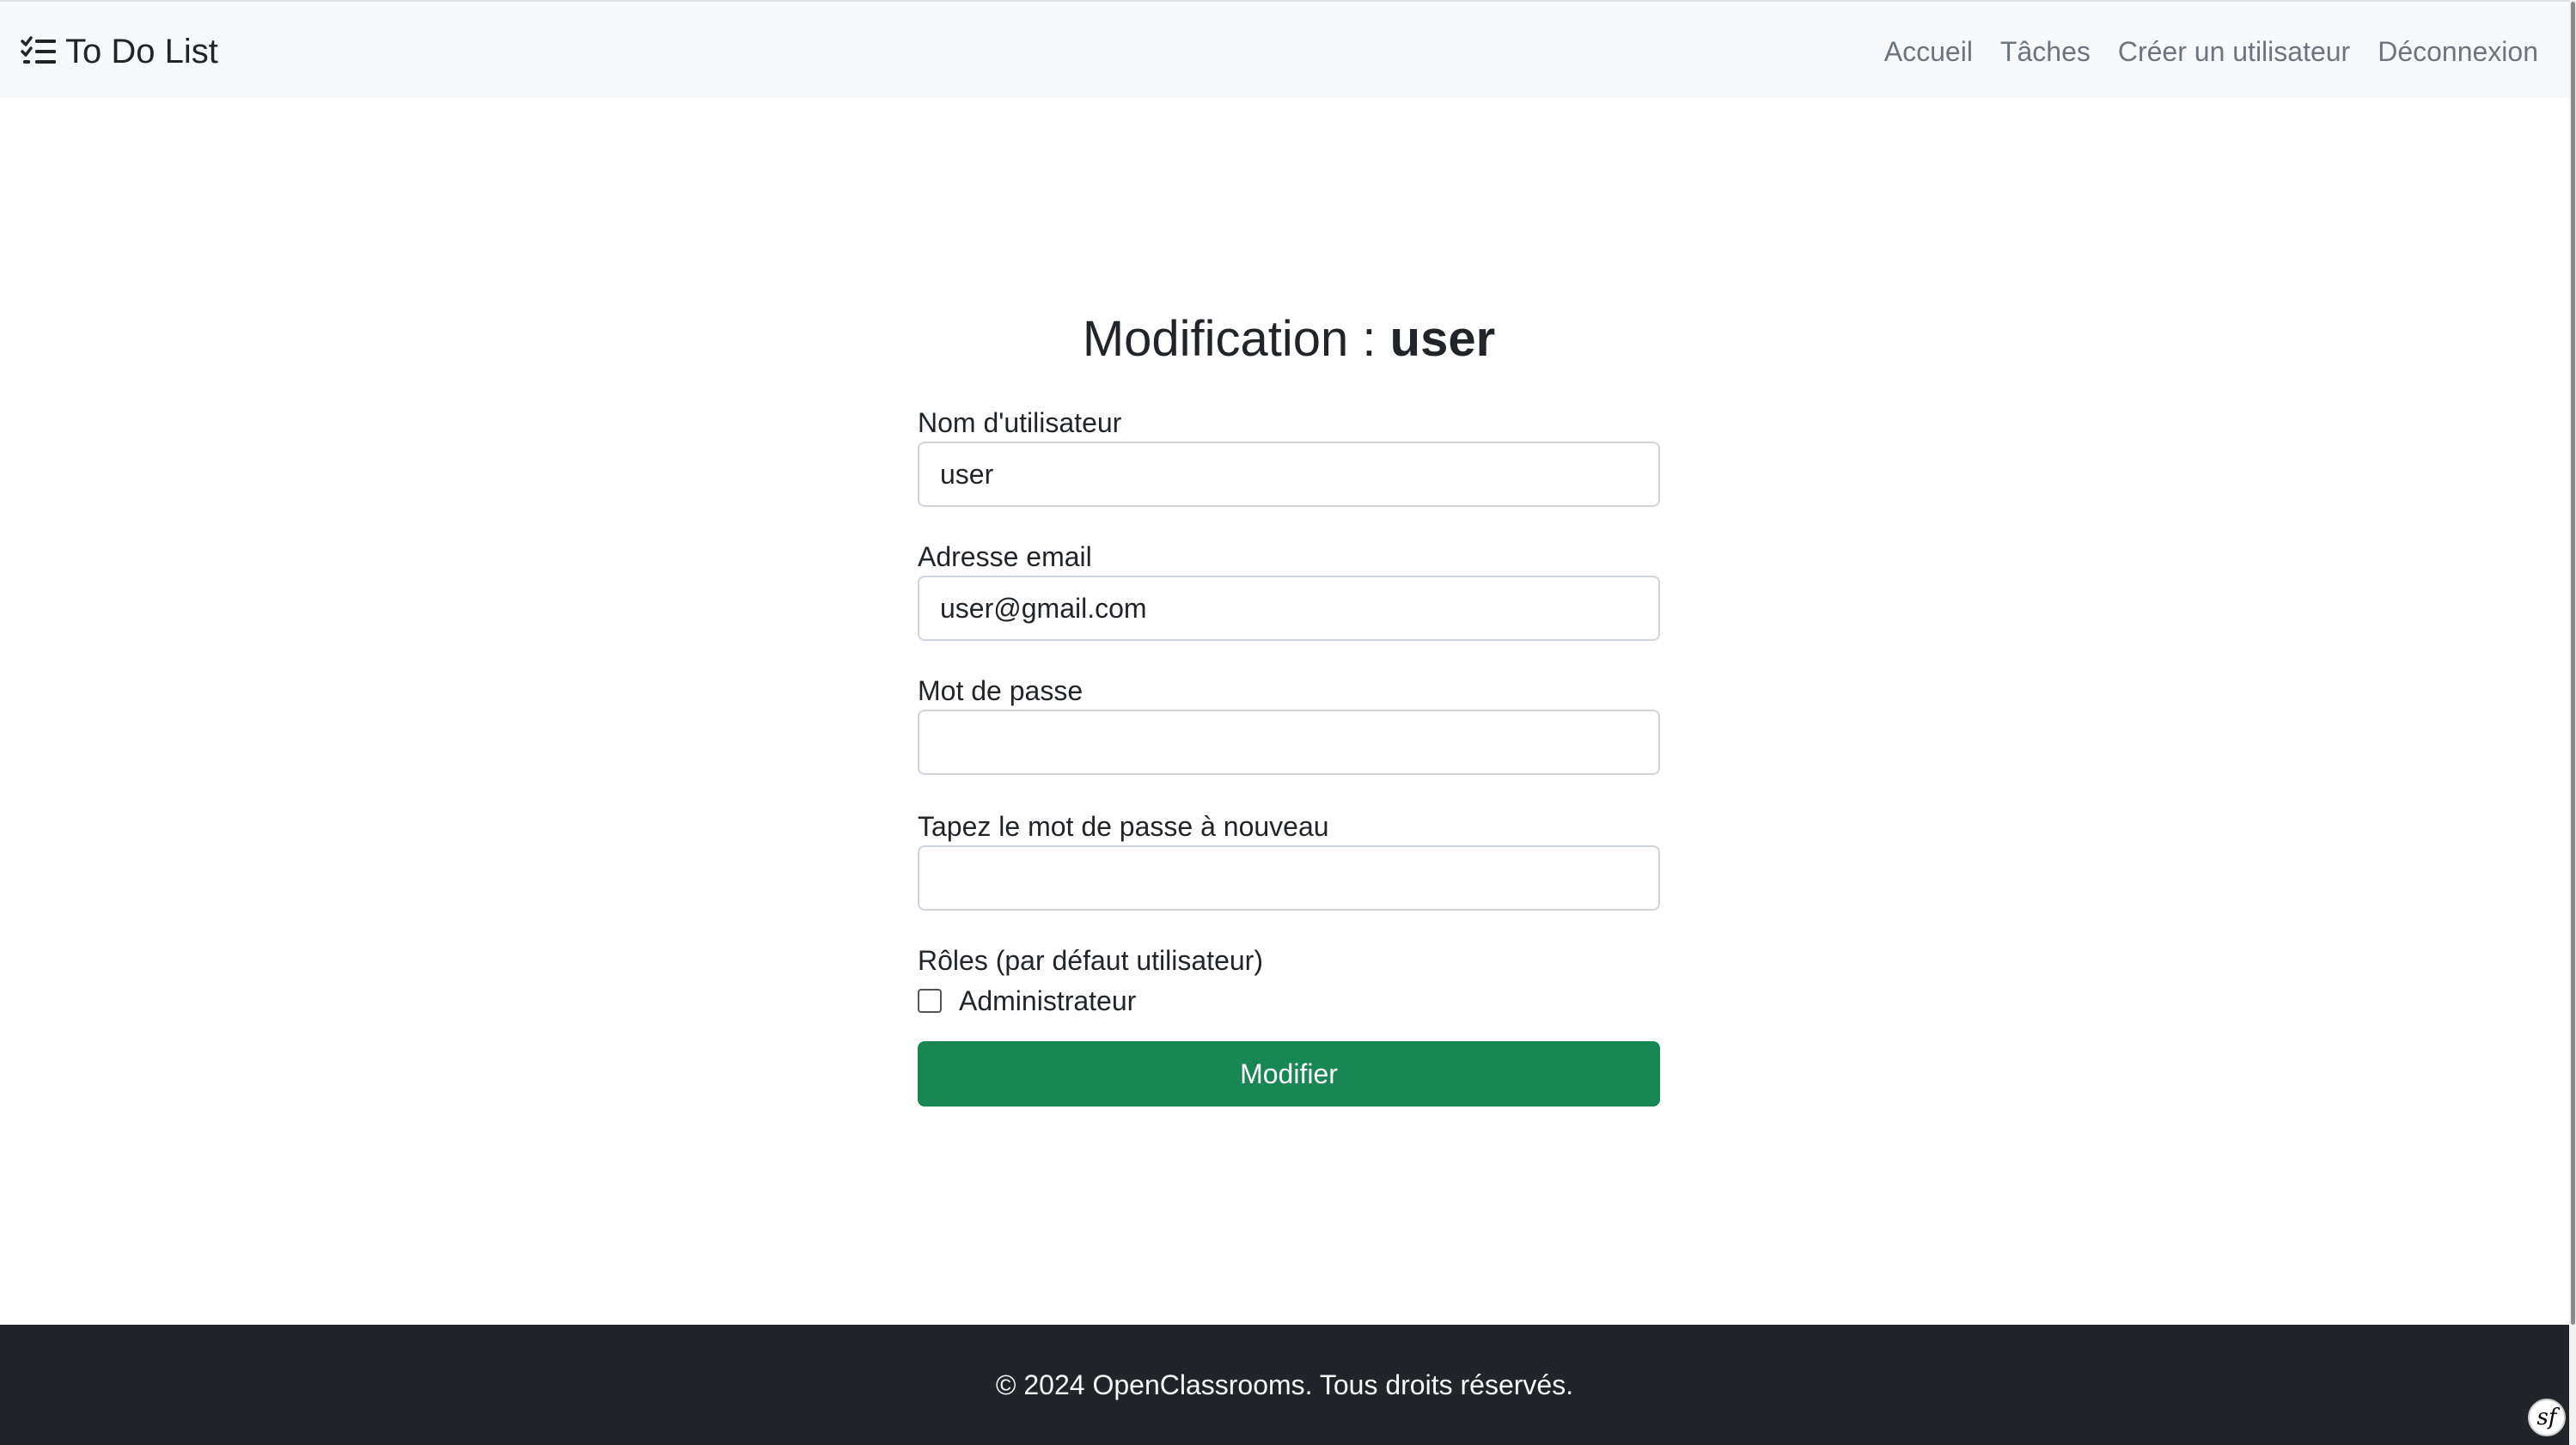  Describe the element at coordinates (1020, 422) in the screenshot. I see `username-label: Nom d'utilisateur` at that location.